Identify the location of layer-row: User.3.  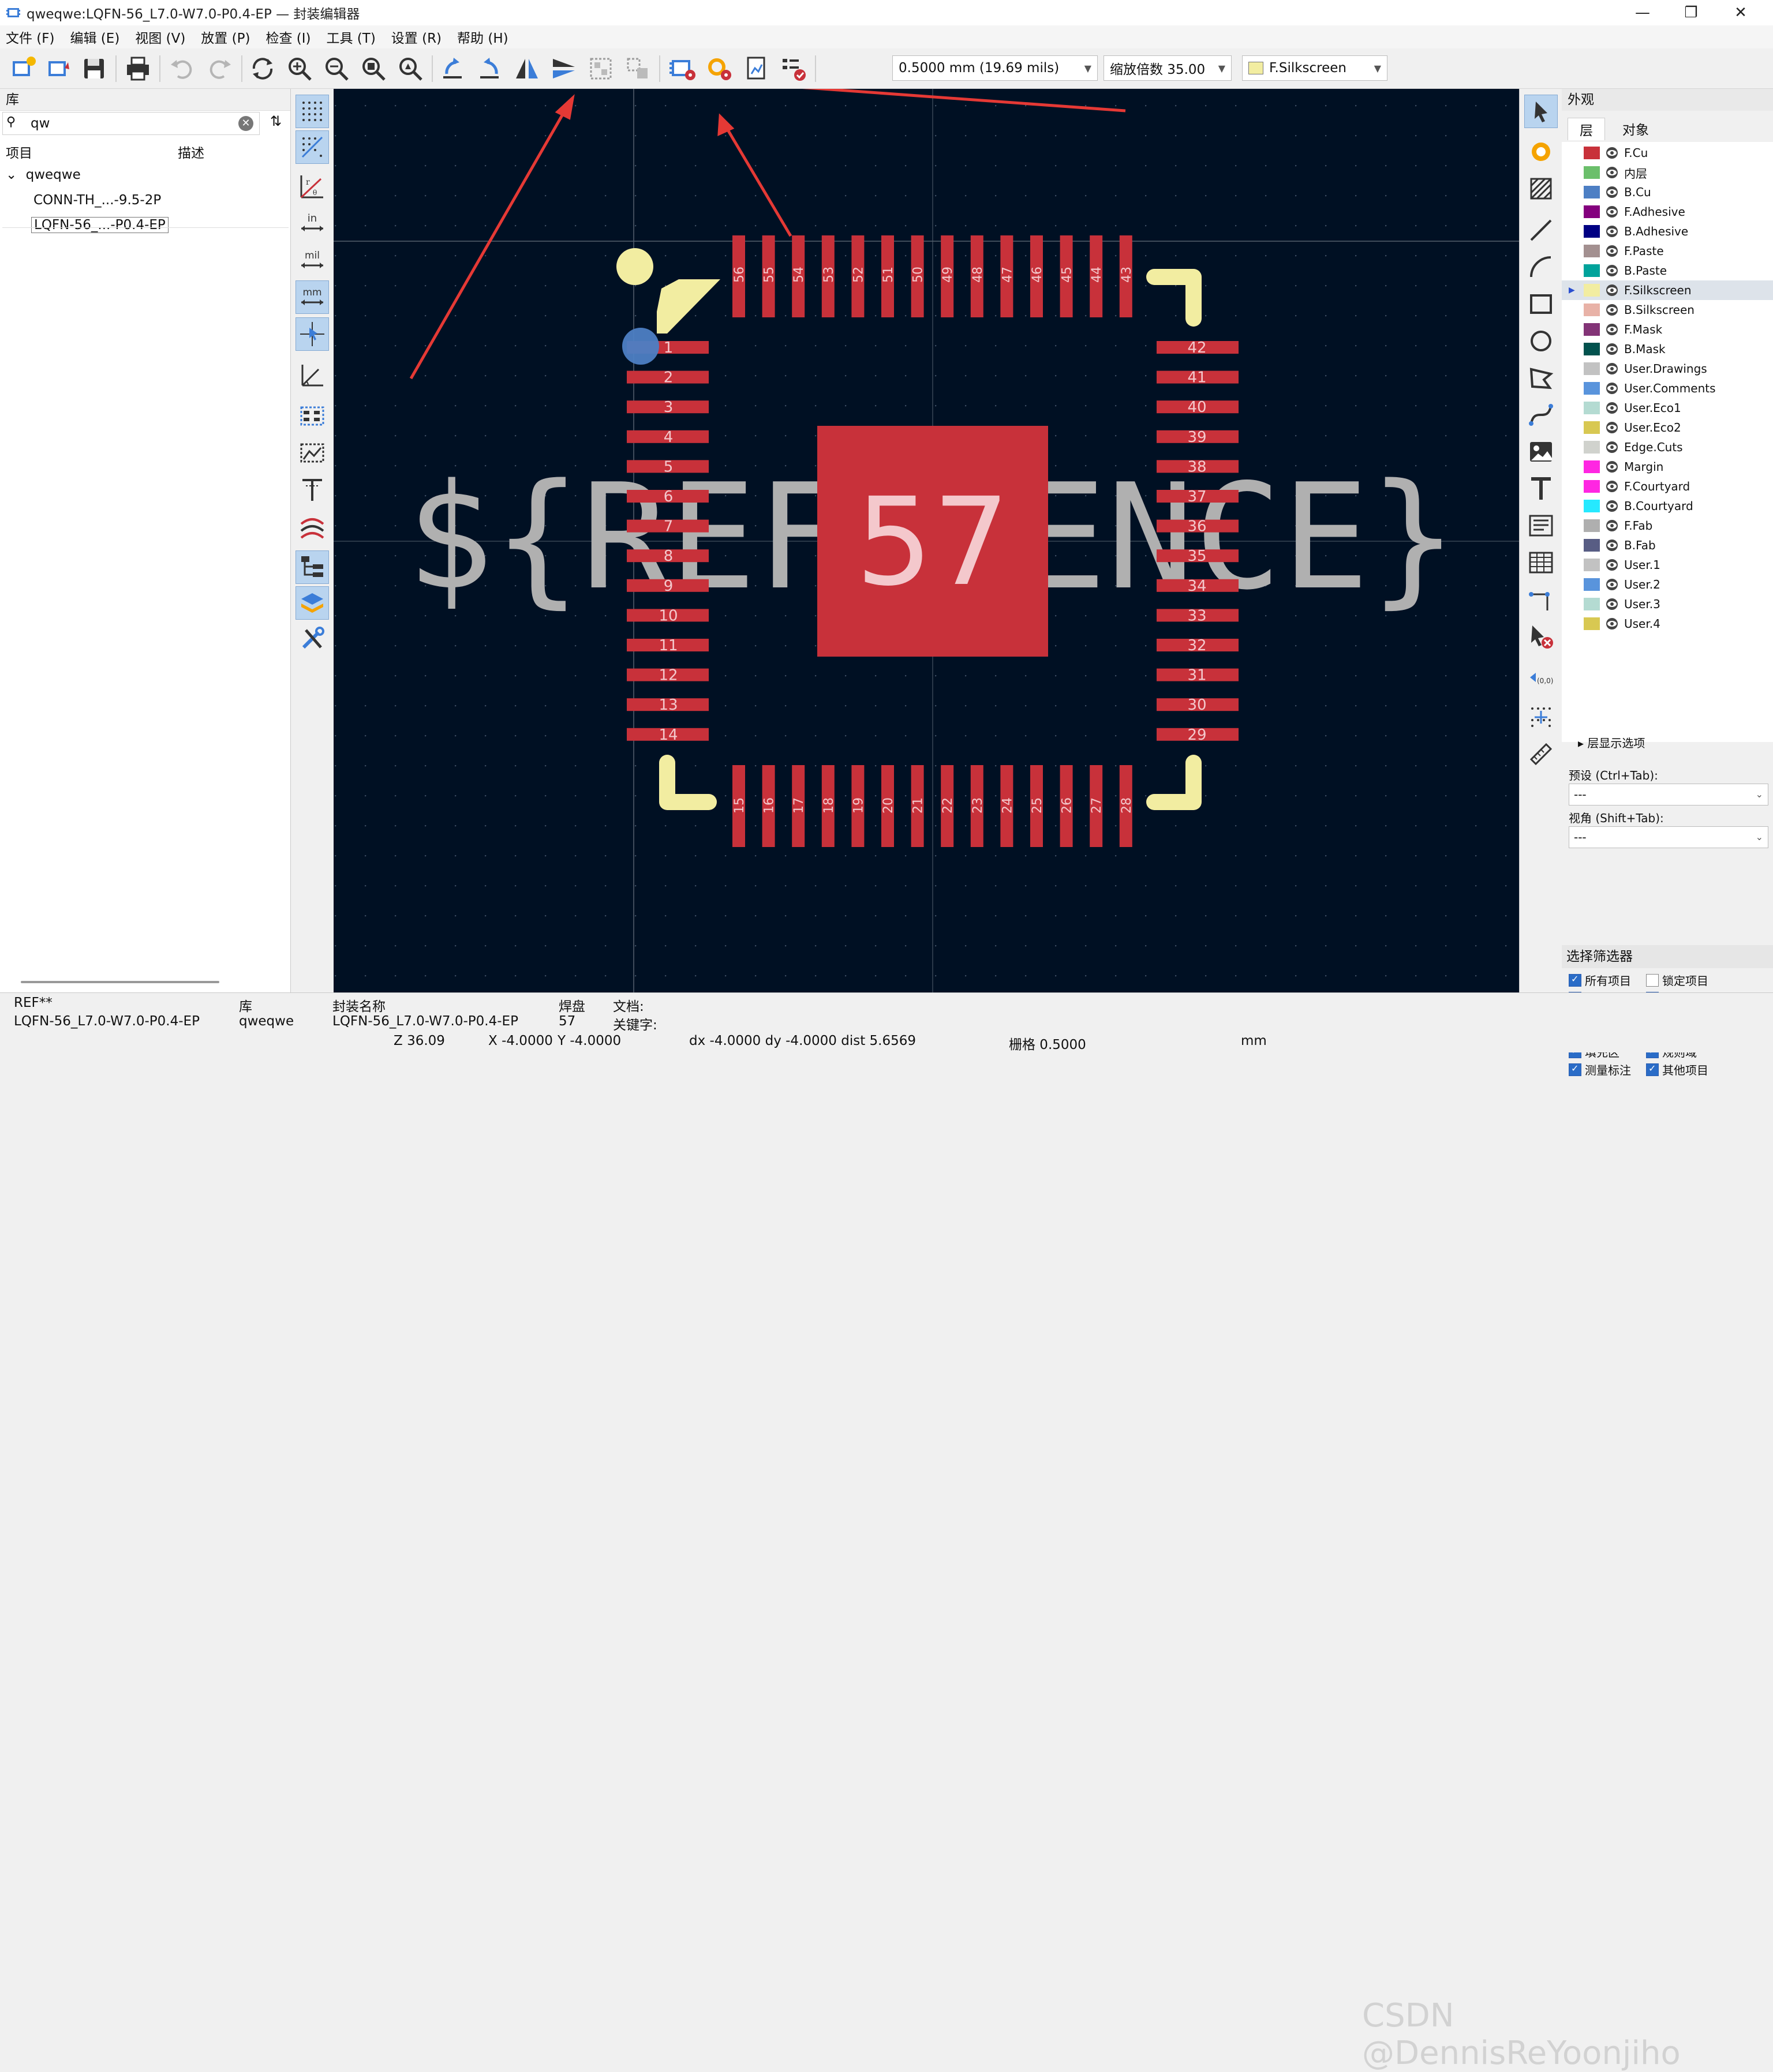
(1667, 604).